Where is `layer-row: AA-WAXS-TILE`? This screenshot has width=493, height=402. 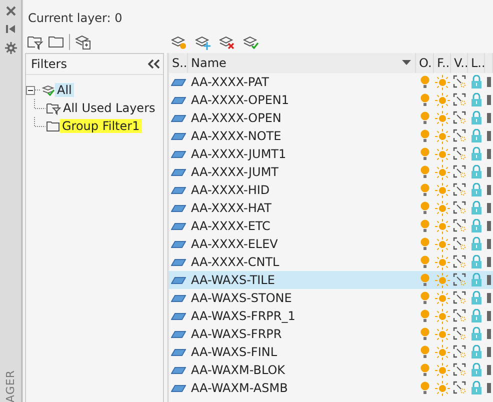 layer-row: AA-WAXS-TILE is located at coordinates (331, 280).